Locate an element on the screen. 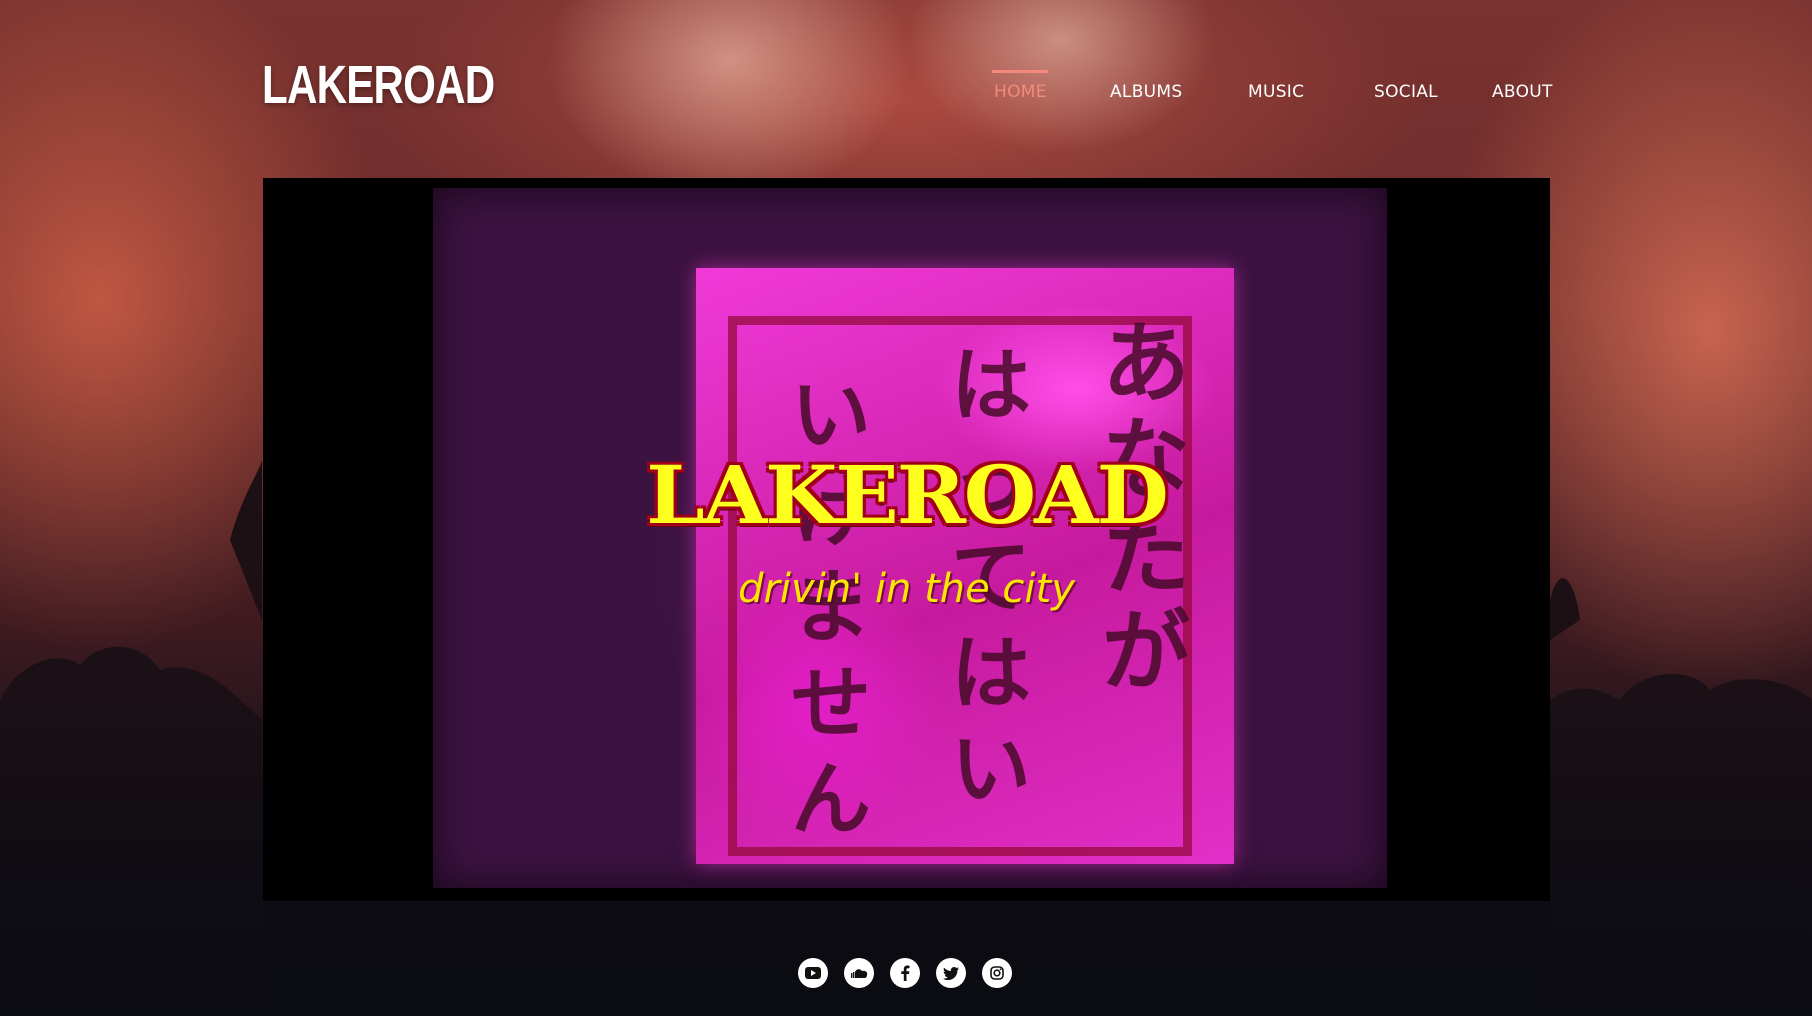  facebook-icon is located at coordinates (905, 973).